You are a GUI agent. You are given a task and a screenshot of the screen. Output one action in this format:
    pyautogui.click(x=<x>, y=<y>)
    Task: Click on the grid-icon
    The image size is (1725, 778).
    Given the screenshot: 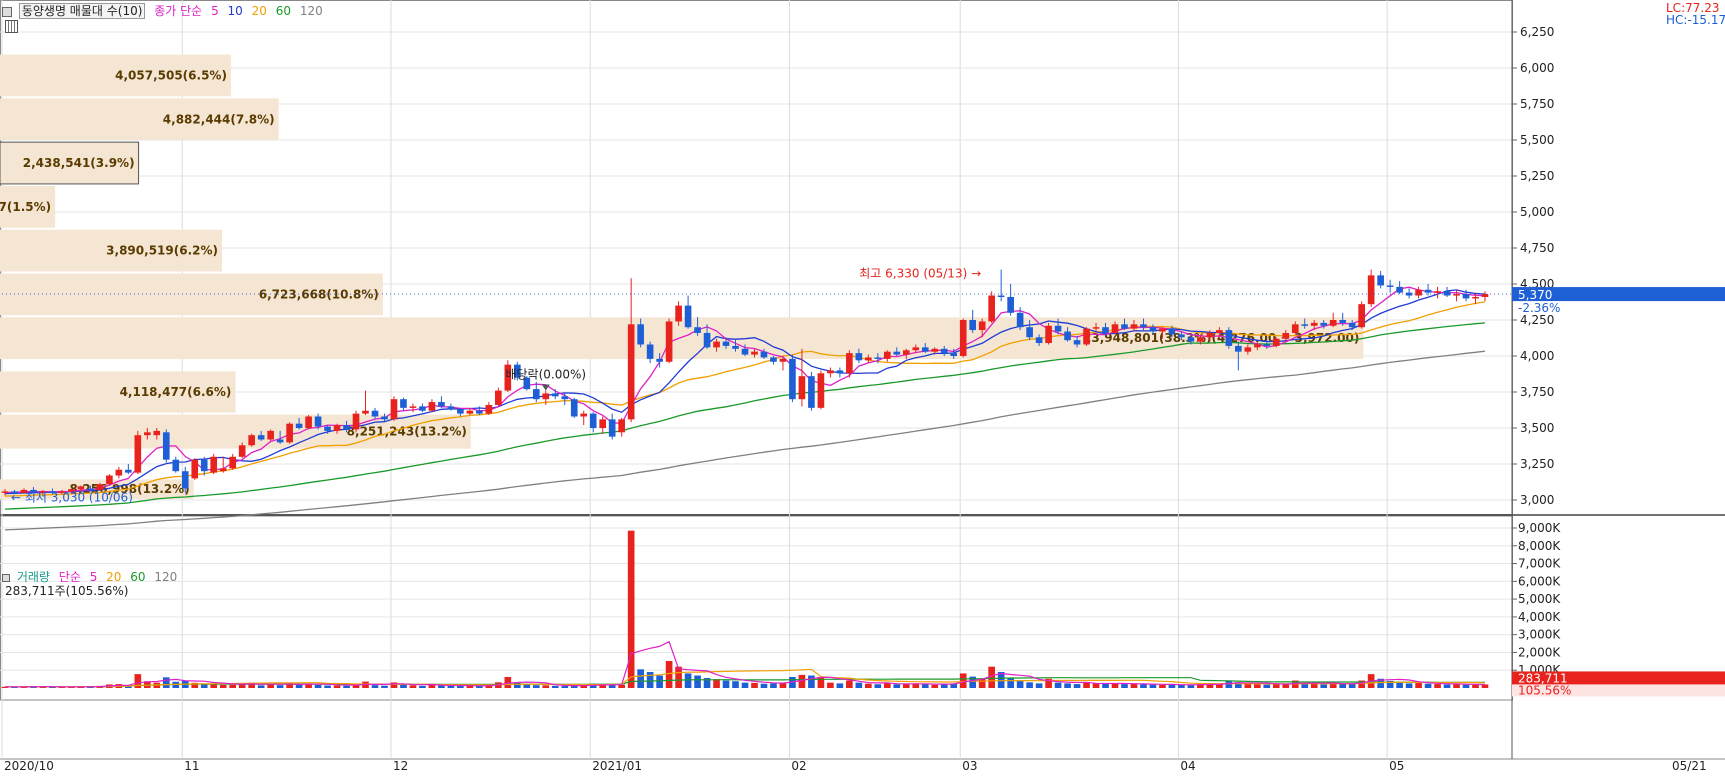 What is the action you would take?
    pyautogui.click(x=11, y=26)
    